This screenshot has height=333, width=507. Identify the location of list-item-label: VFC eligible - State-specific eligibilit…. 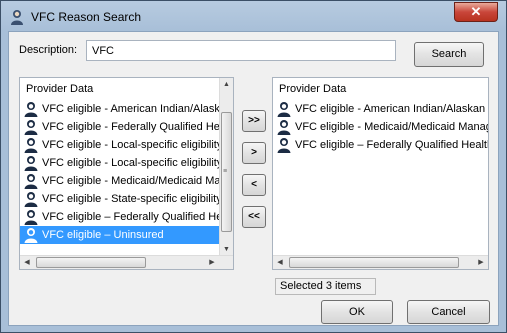
(132, 199).